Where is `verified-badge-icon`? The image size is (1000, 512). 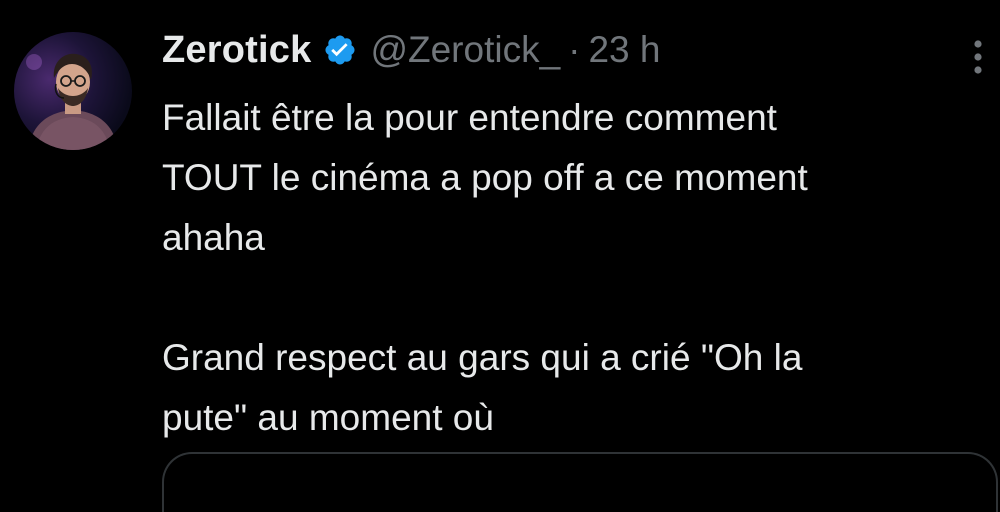 verified-badge-icon is located at coordinates (340, 50).